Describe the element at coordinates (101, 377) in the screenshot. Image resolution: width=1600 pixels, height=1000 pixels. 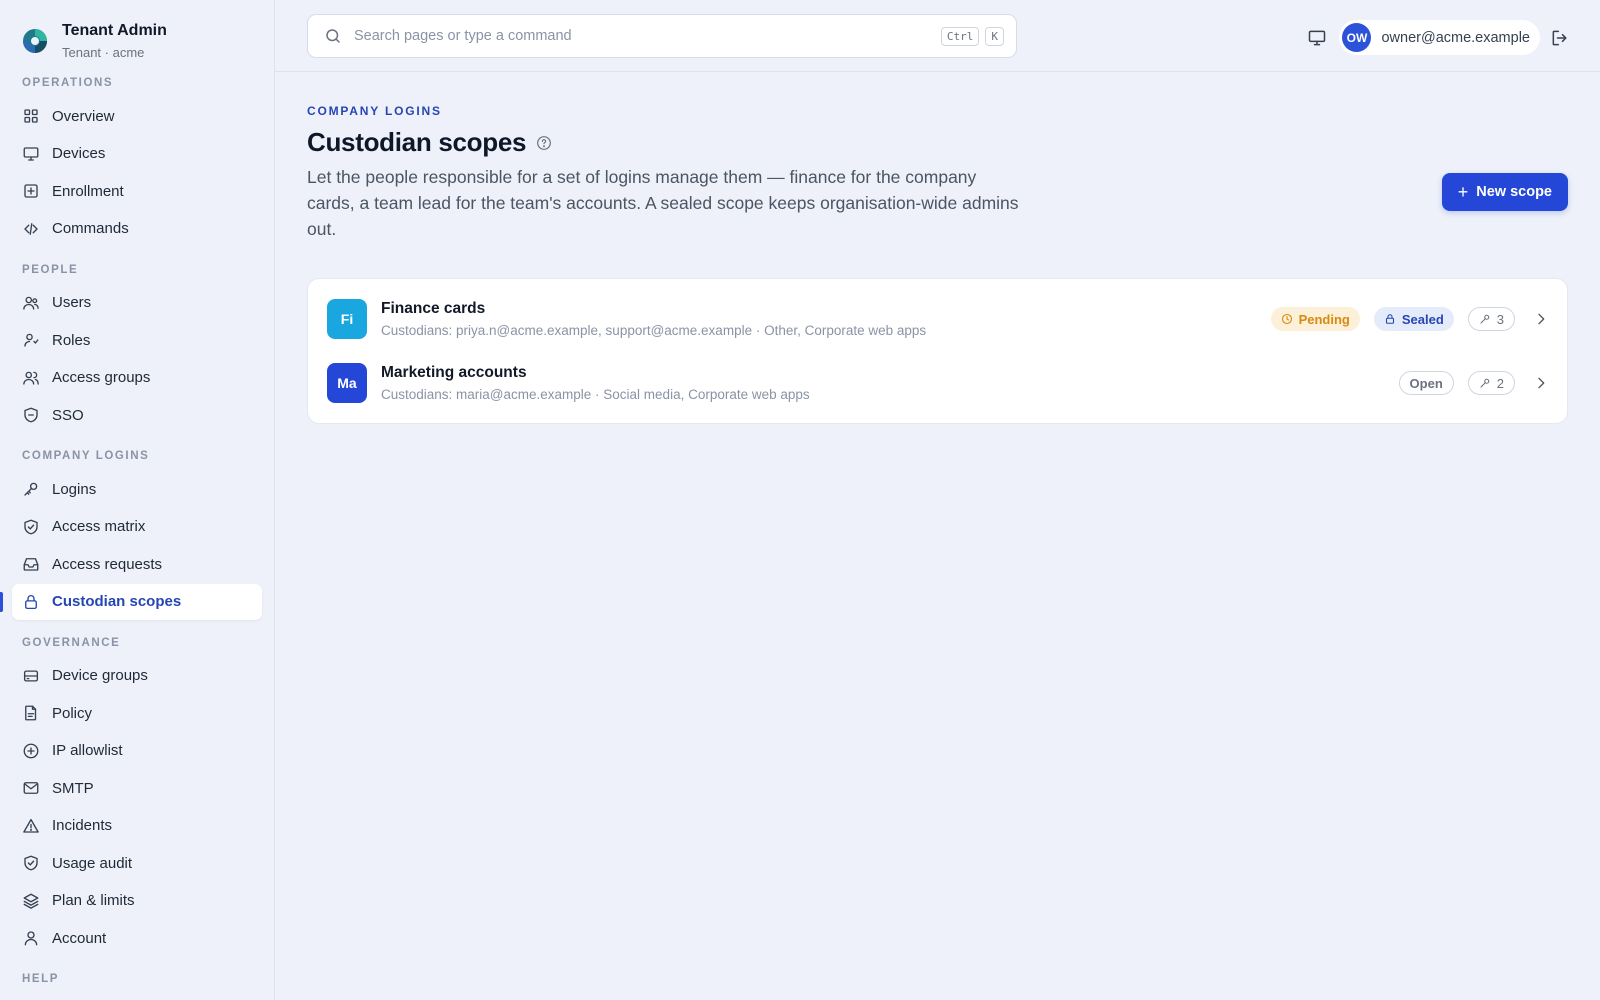
I see `sidebar-item-label: Access groups` at that location.